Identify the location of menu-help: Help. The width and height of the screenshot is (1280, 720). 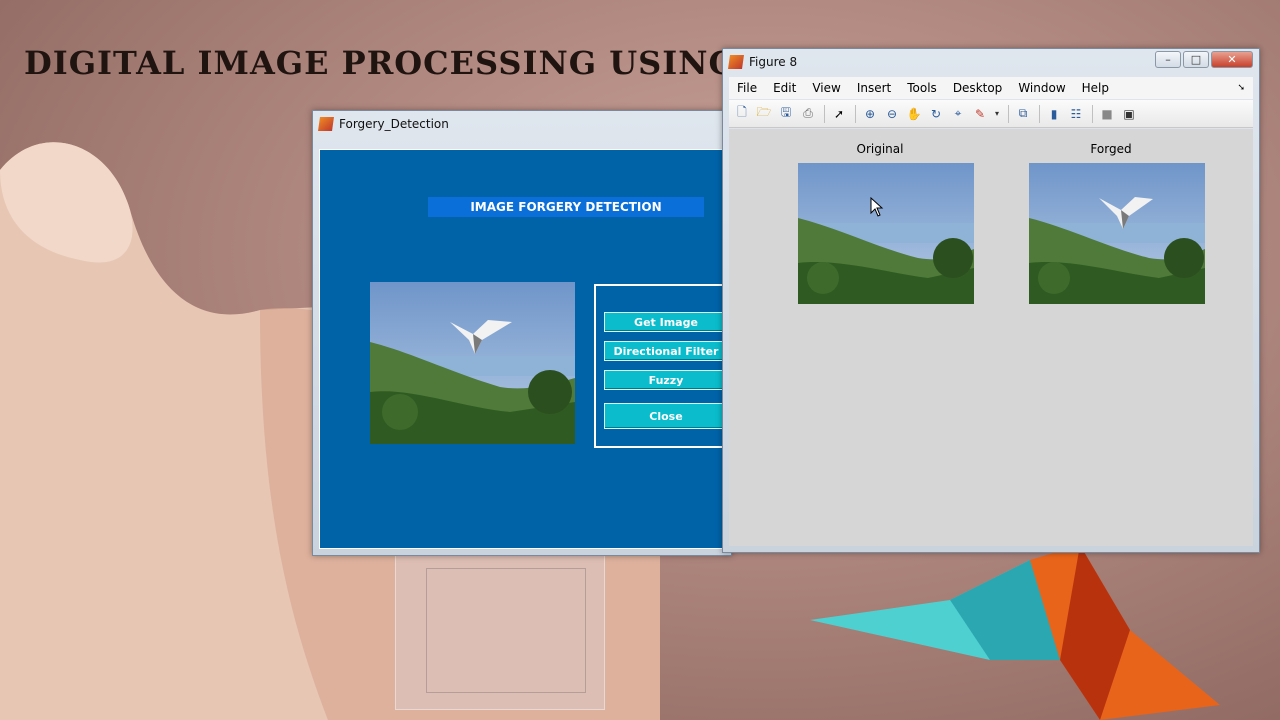
(1095, 88).